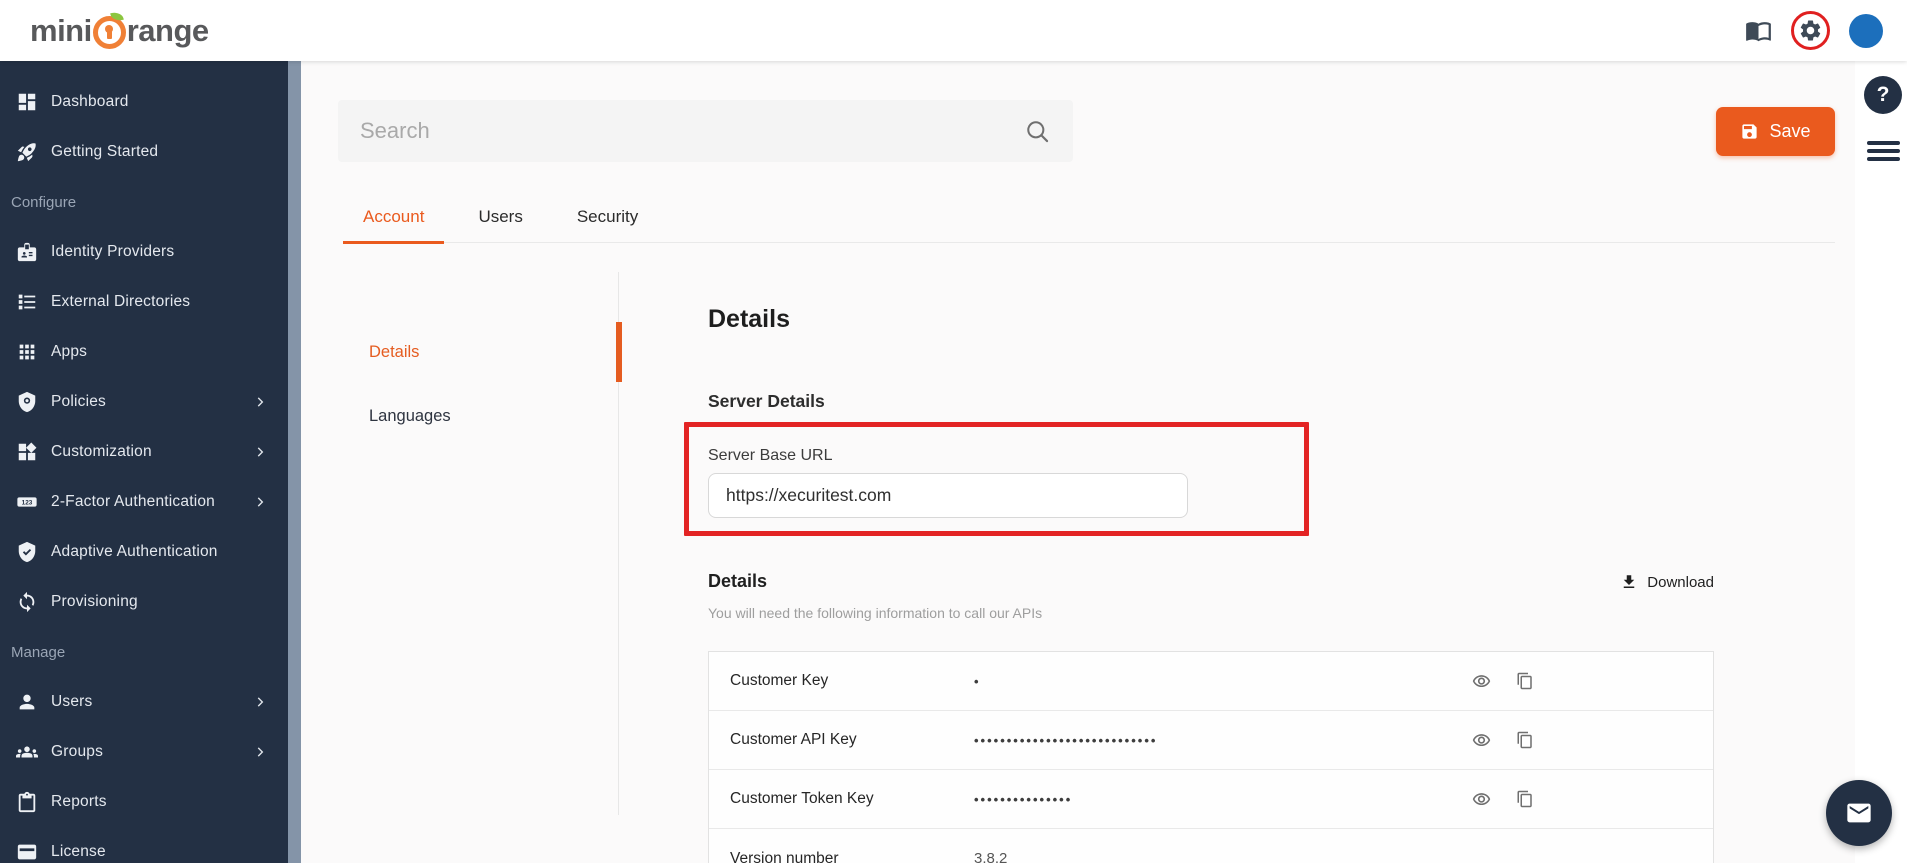  I want to click on sidebar-section-configure: Configure, so click(44, 202).